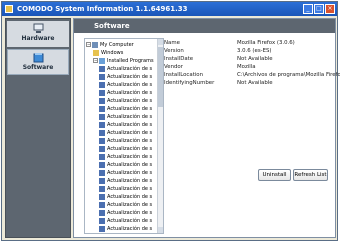 Image resolution: width=340 pixels, height=243 pixels. I want to click on property-name: Vendor, so click(173, 67).